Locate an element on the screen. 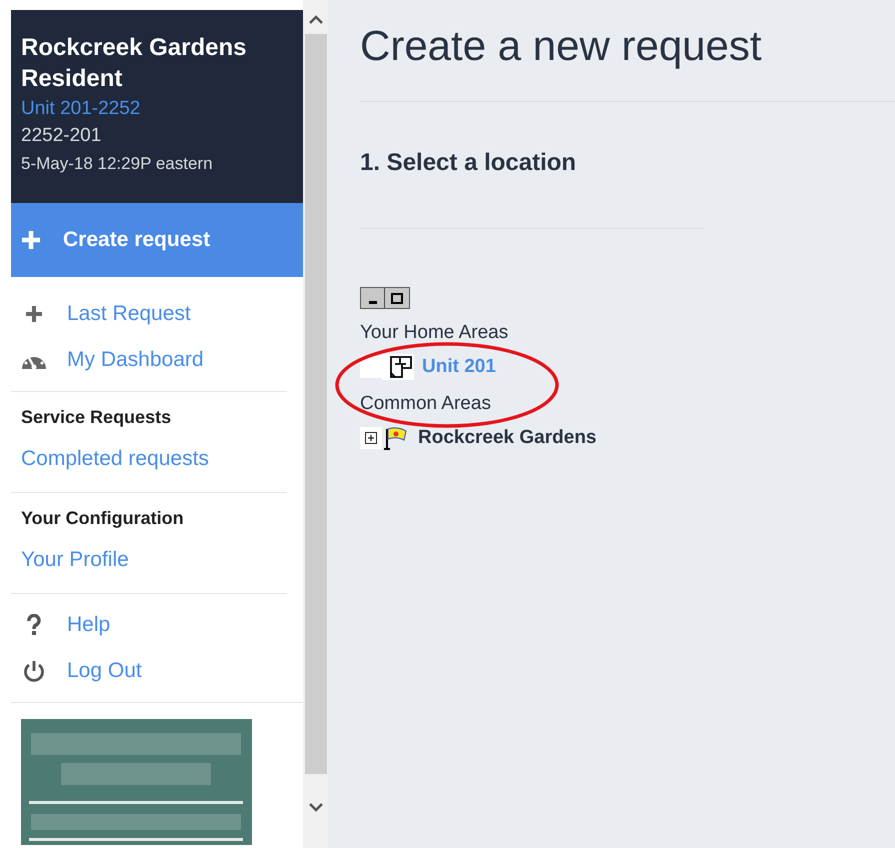 This screenshot has width=895, height=848. tree-node: Rockcreek Gardens is located at coordinates (507, 438).